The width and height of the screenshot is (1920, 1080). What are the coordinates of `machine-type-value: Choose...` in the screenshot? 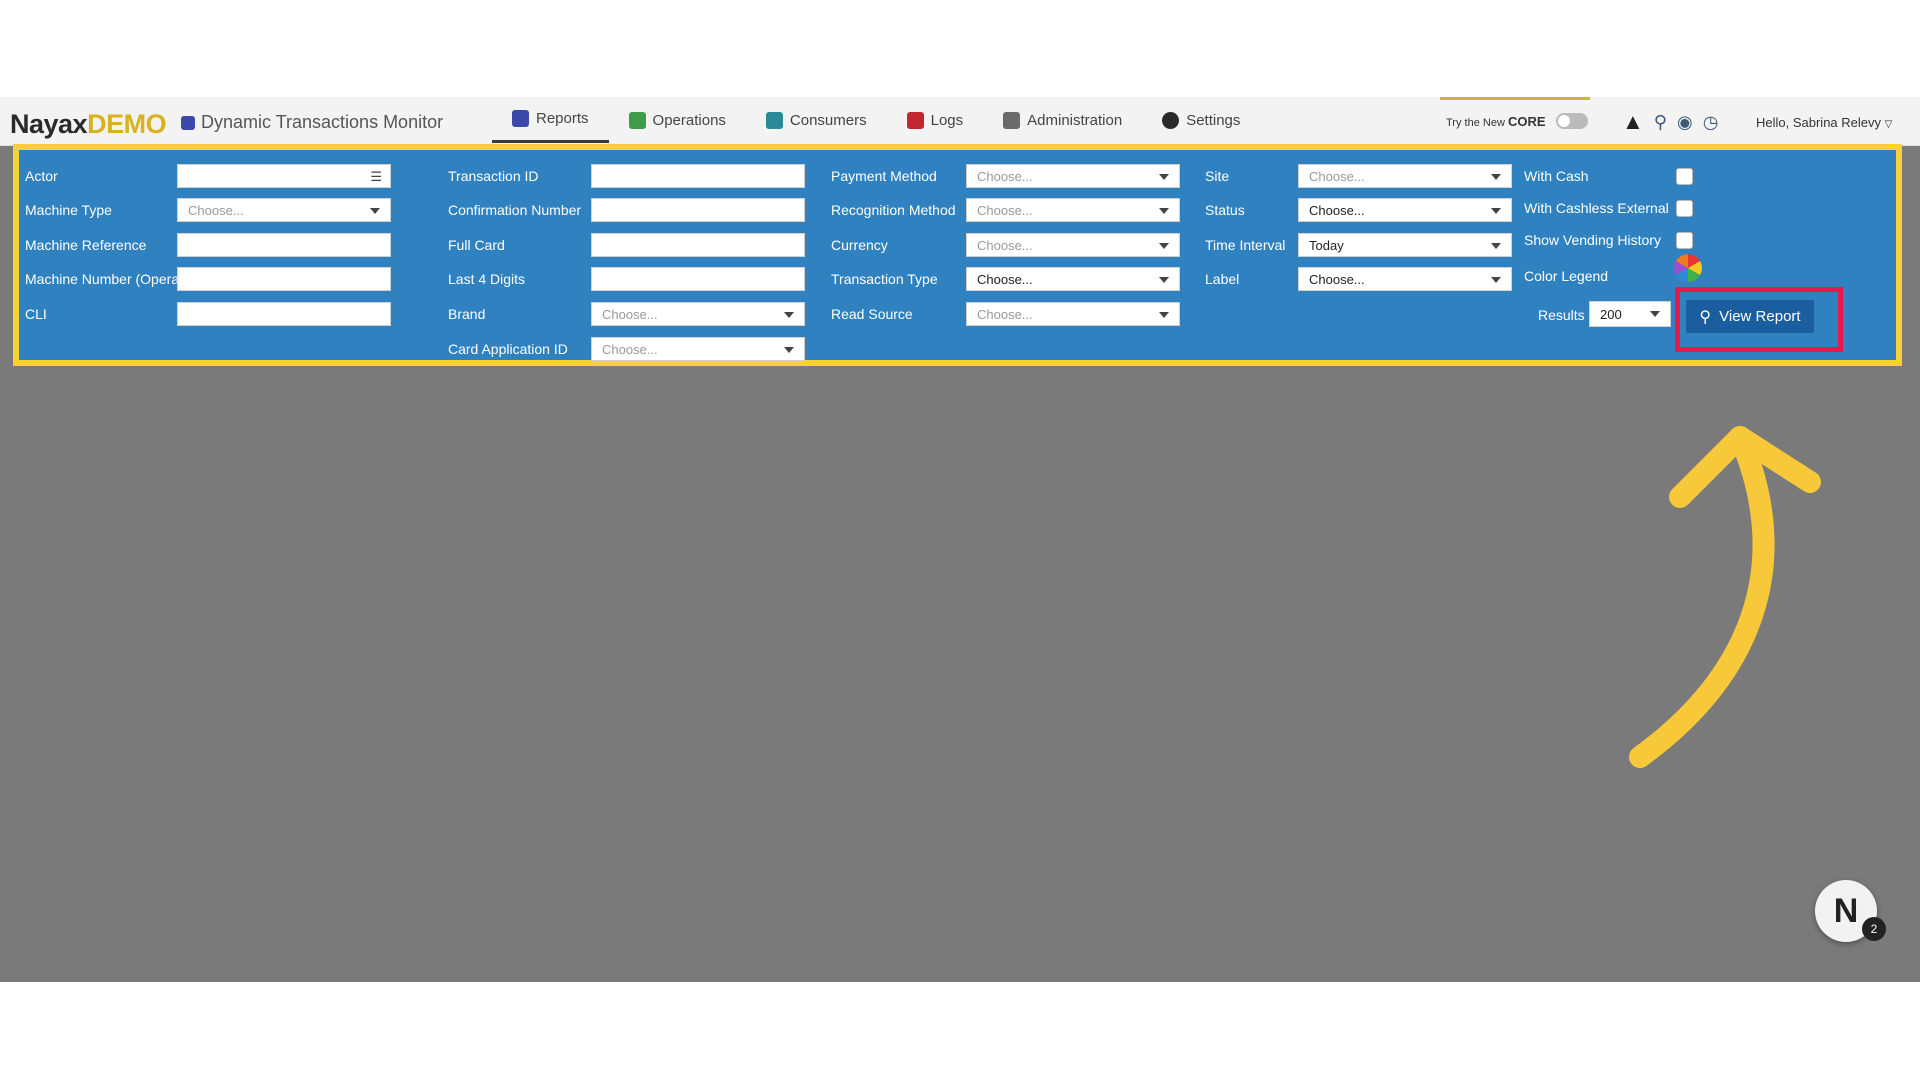 It's located at (216, 210).